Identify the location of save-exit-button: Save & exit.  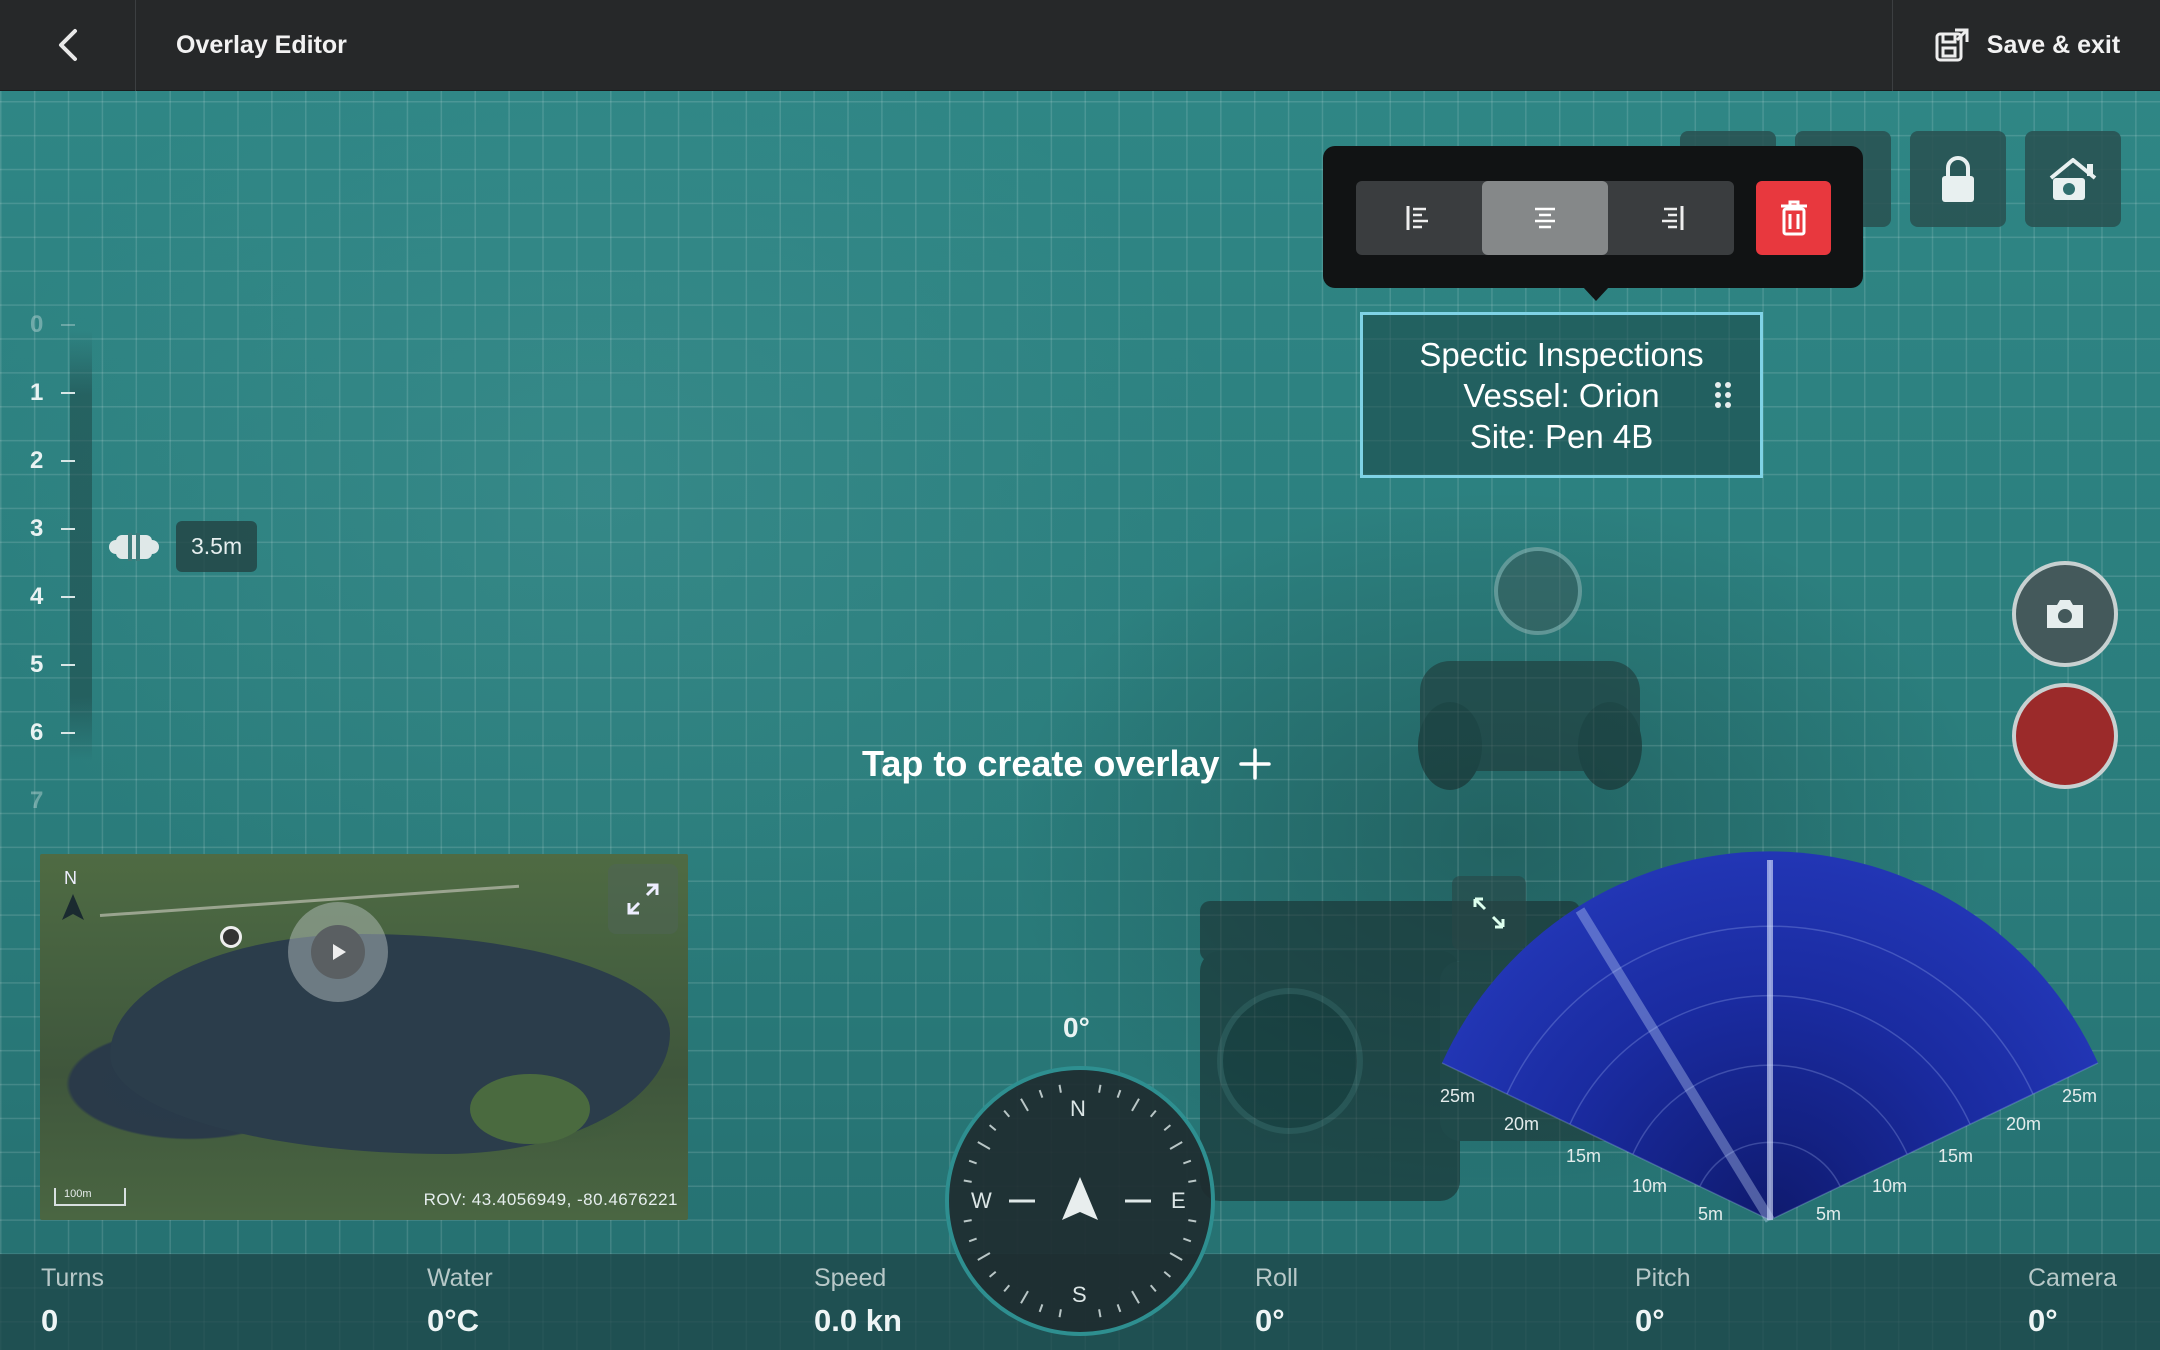
(2026, 45).